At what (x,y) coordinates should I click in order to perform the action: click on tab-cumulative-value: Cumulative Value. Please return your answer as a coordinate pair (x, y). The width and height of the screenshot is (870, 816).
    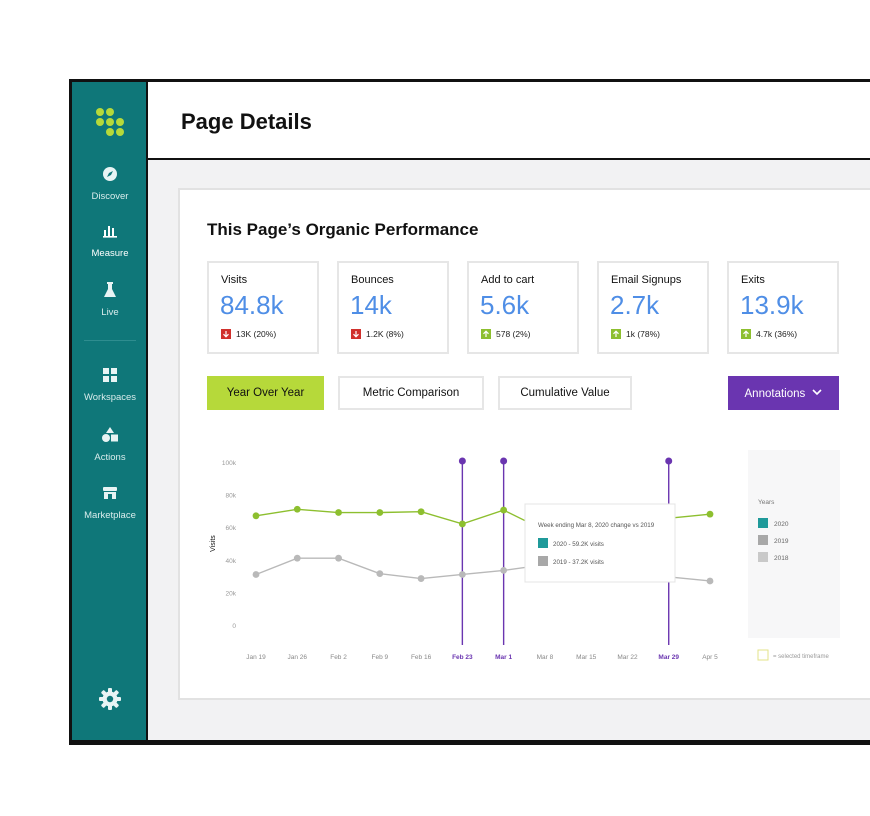
    Looking at the image, I should click on (565, 393).